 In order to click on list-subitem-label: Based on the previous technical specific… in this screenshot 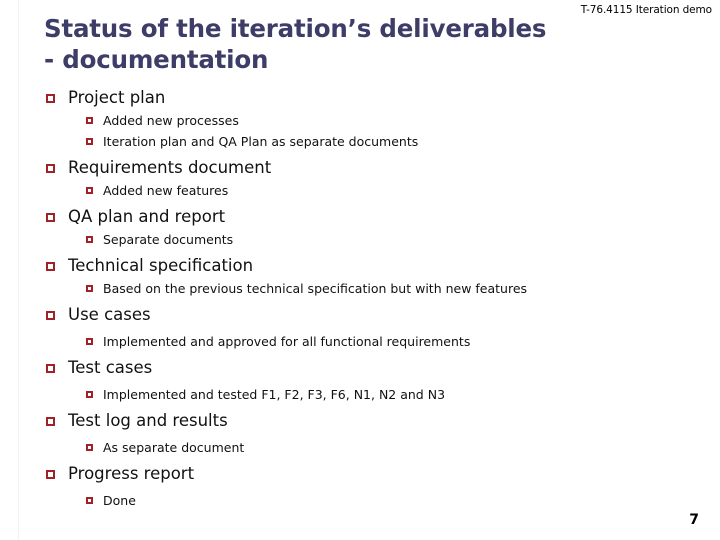, I will do `click(315, 288)`.